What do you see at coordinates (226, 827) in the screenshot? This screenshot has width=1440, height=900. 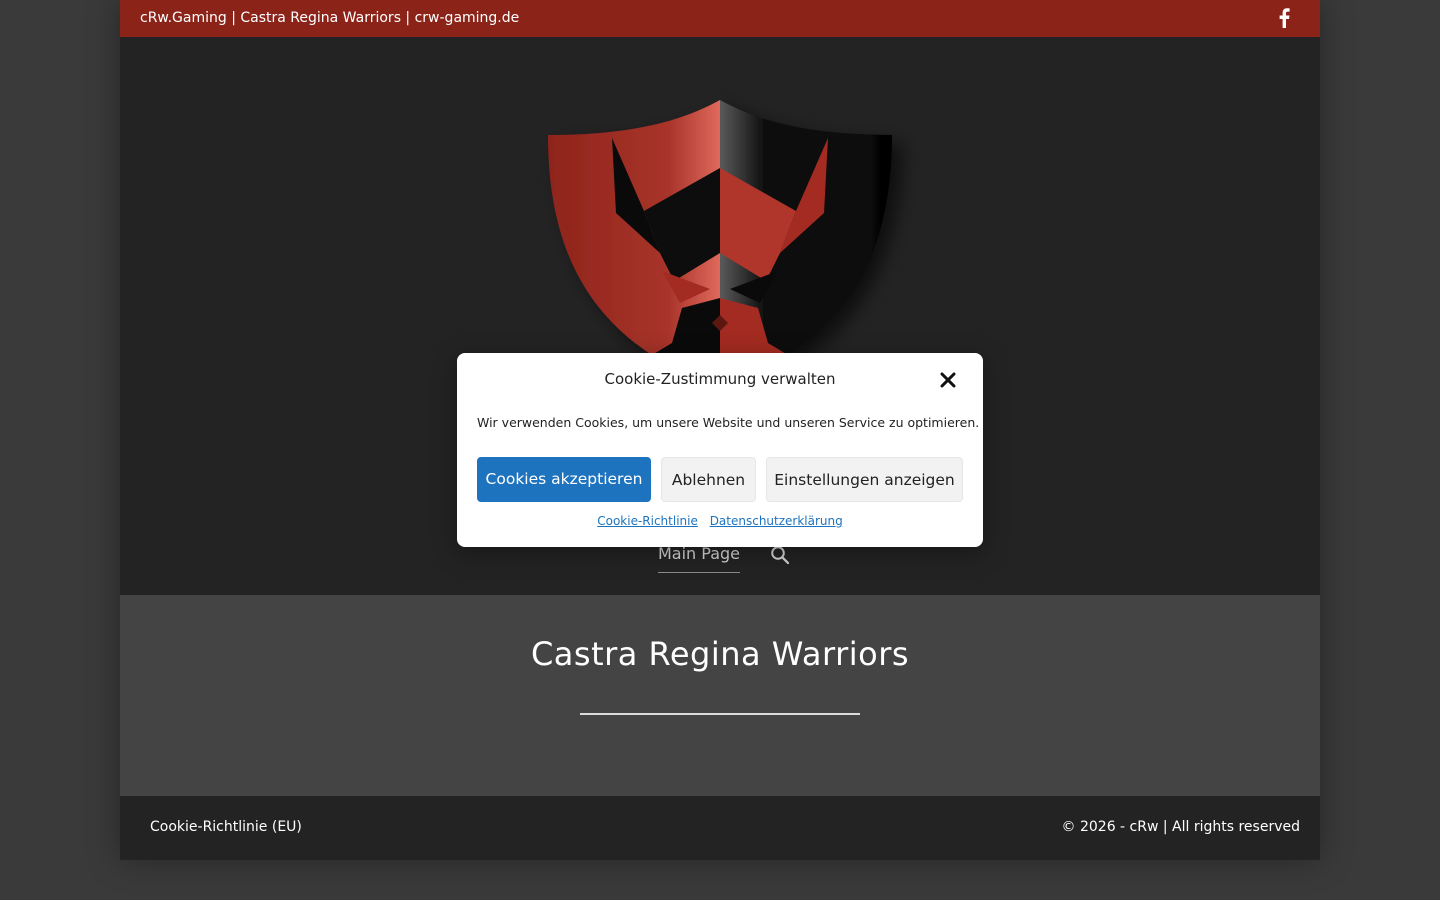 I see `footer-cookie-policy-link: Cookie-Richtlinie (EU)` at bounding box center [226, 827].